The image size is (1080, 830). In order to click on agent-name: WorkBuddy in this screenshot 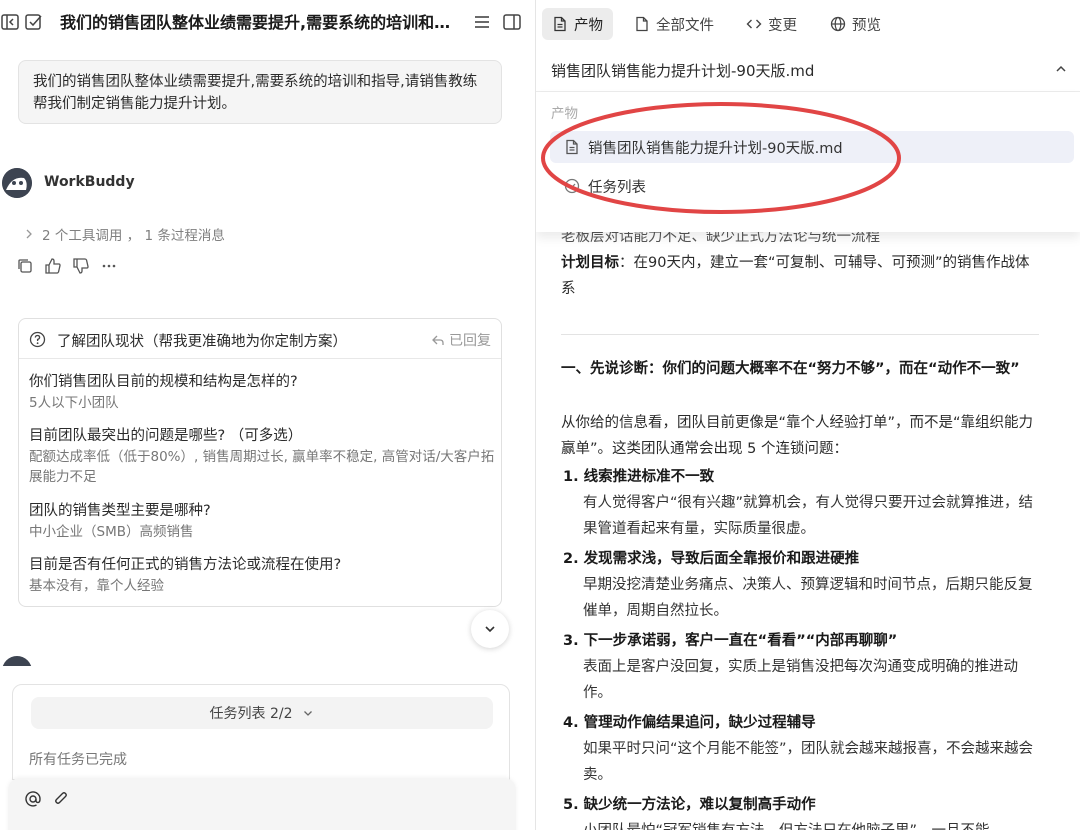, I will do `click(89, 182)`.